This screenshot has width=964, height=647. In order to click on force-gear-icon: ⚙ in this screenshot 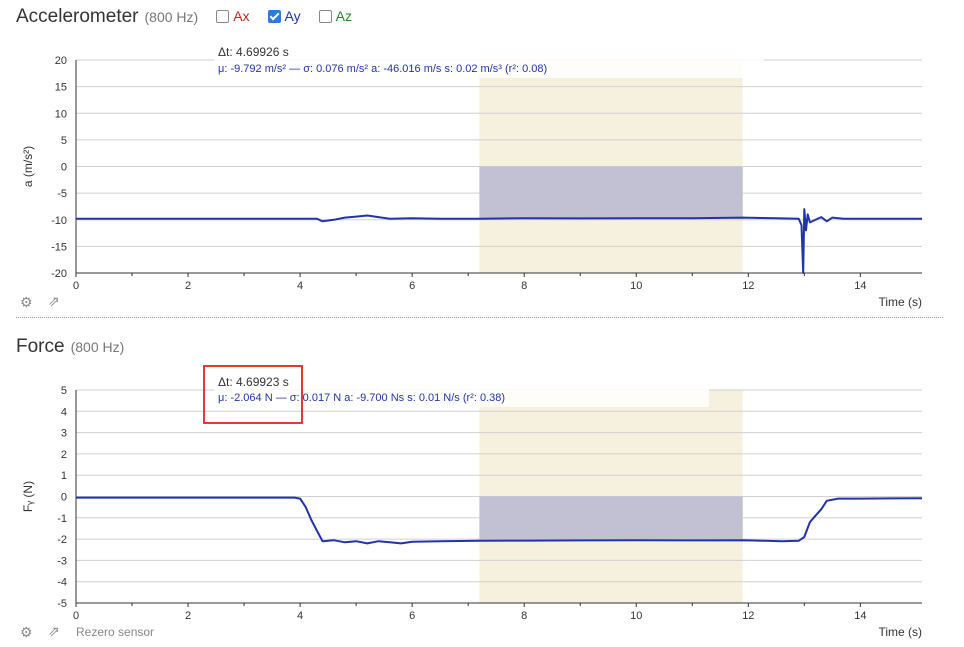, I will do `click(26, 632)`.